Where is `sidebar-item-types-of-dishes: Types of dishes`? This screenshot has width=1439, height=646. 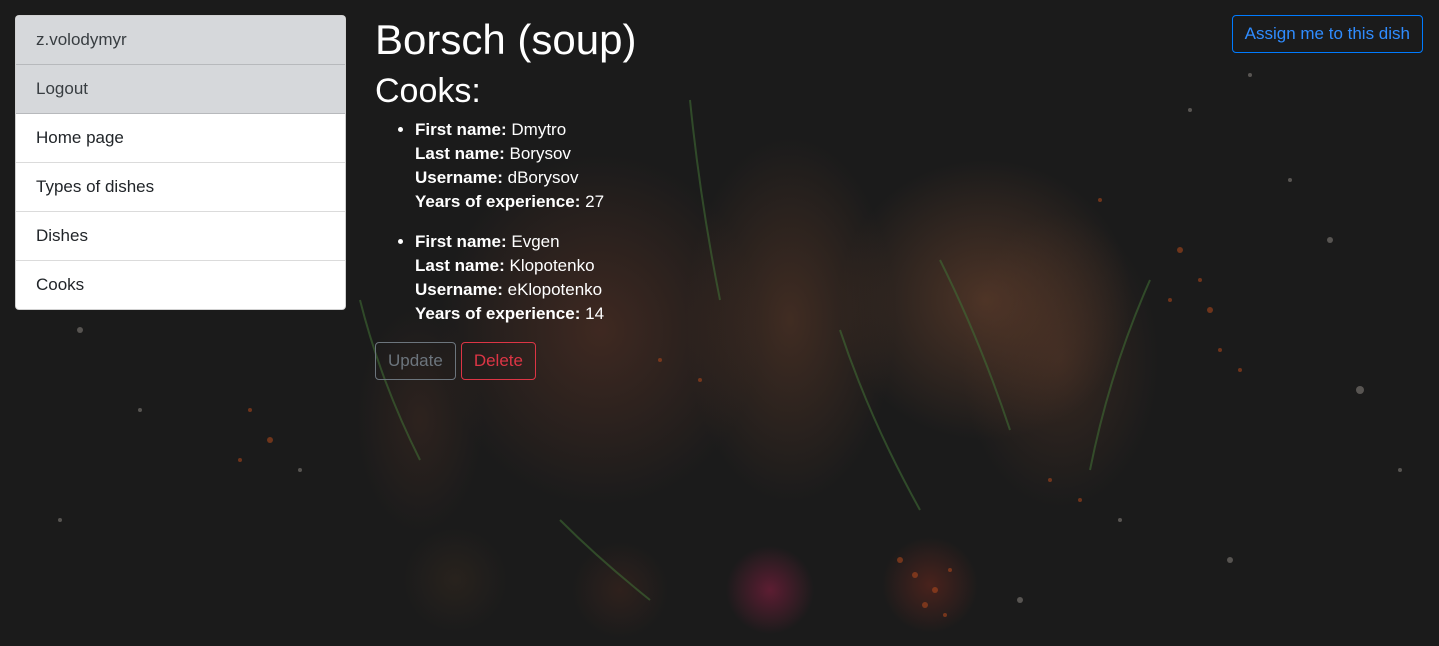
sidebar-item-types-of-dishes: Types of dishes is located at coordinates (180, 187).